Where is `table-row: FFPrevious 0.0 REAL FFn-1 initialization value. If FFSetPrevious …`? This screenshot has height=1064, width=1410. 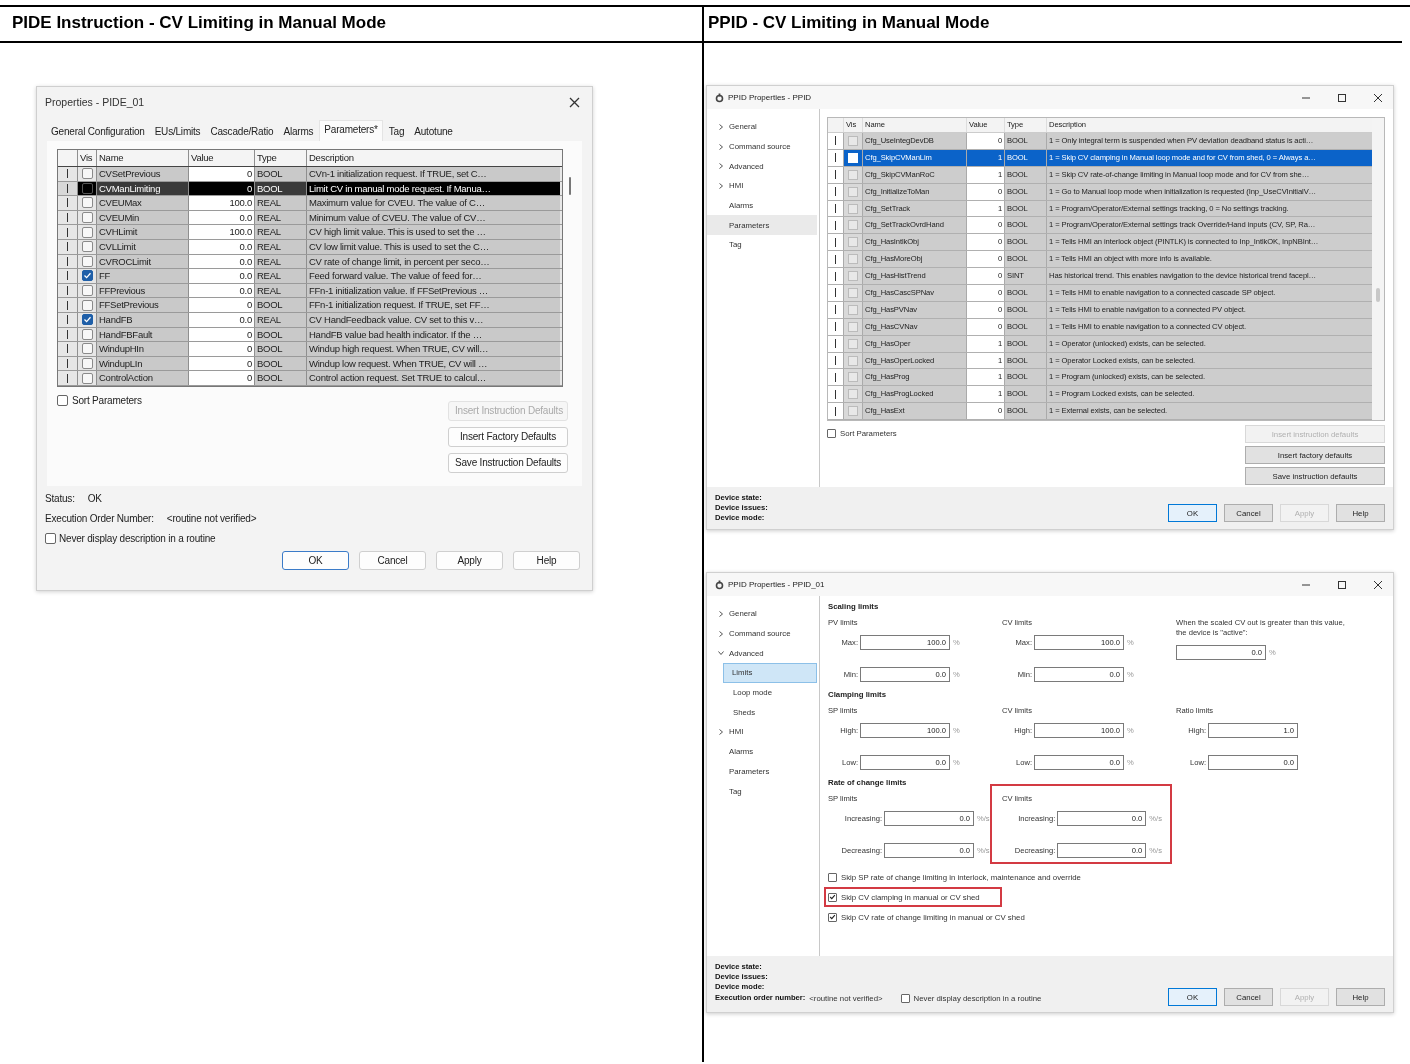
table-row: FFPrevious 0.0 REAL FFn-1 initialization value. If FFSetPrevious … is located at coordinates (310, 291).